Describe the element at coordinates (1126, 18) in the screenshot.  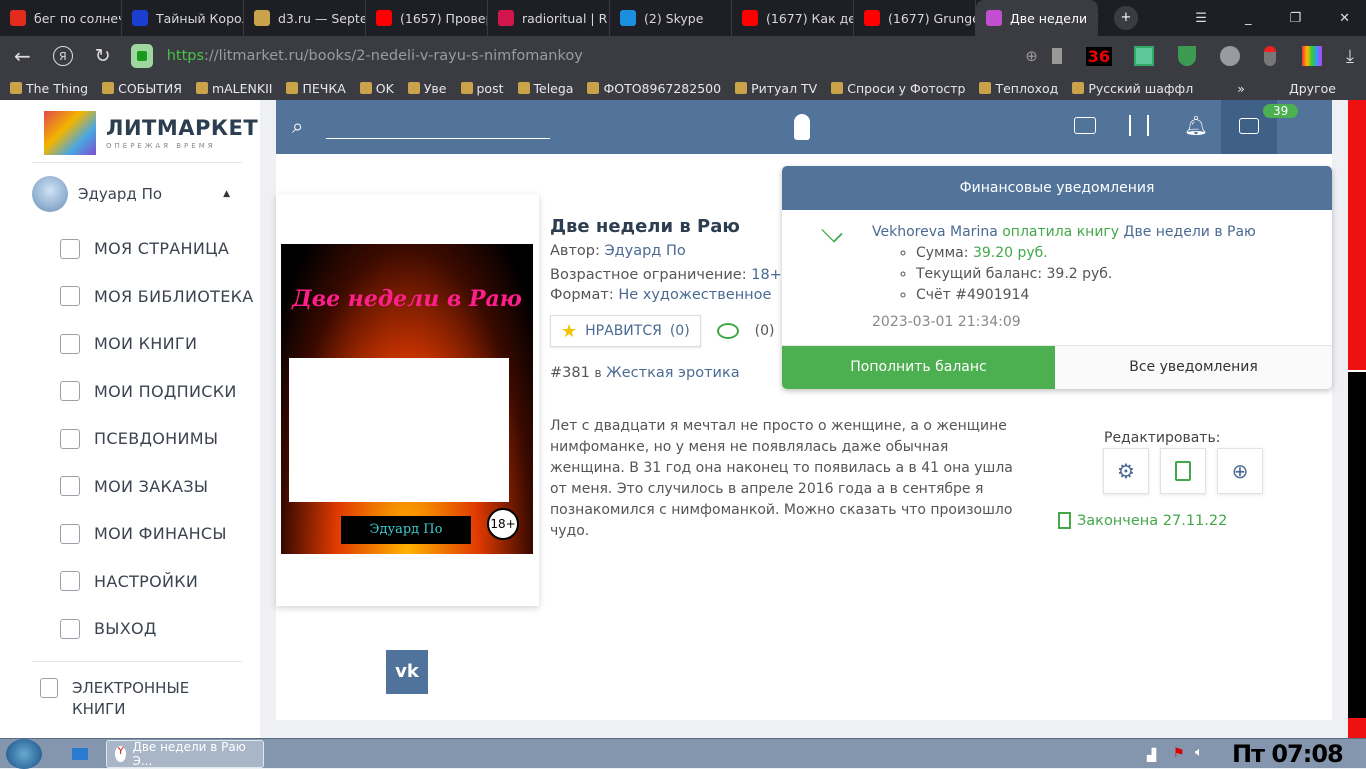
I see `new-tab-icon: +` at that location.